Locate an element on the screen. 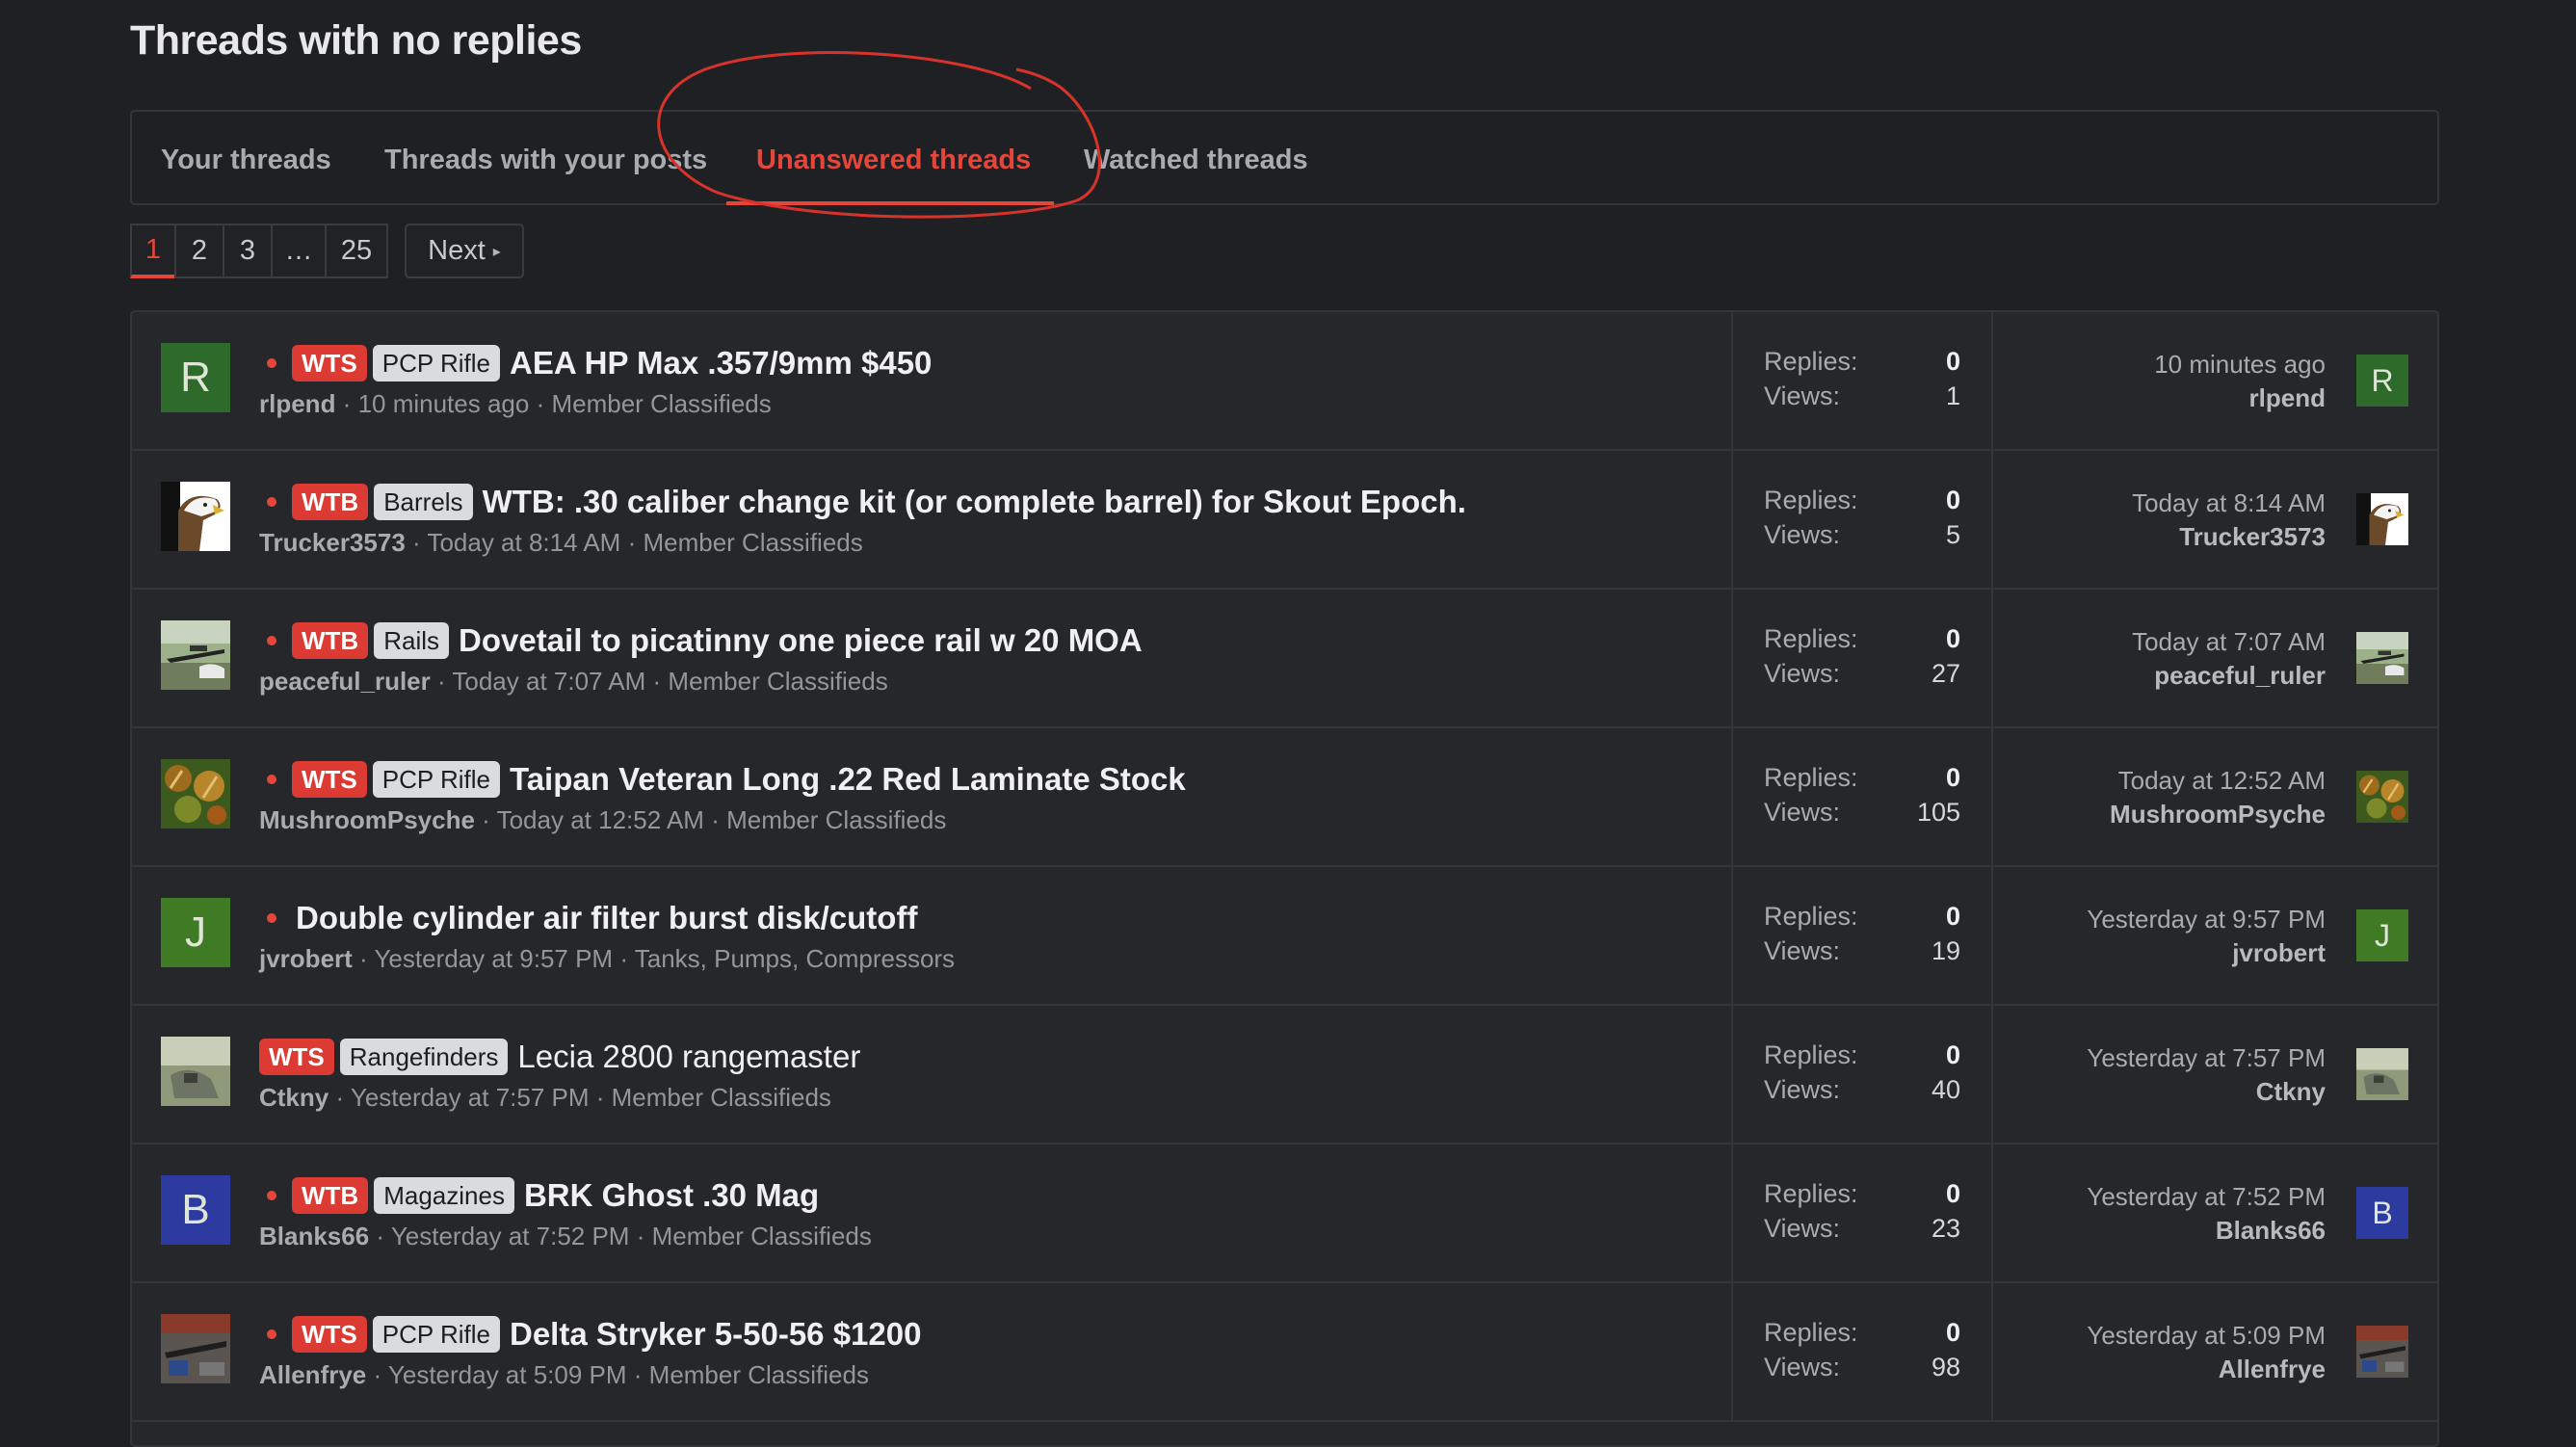 This screenshot has width=2576, height=1447. thread-start-time: Today at 8:14 AM is located at coordinates (523, 542).